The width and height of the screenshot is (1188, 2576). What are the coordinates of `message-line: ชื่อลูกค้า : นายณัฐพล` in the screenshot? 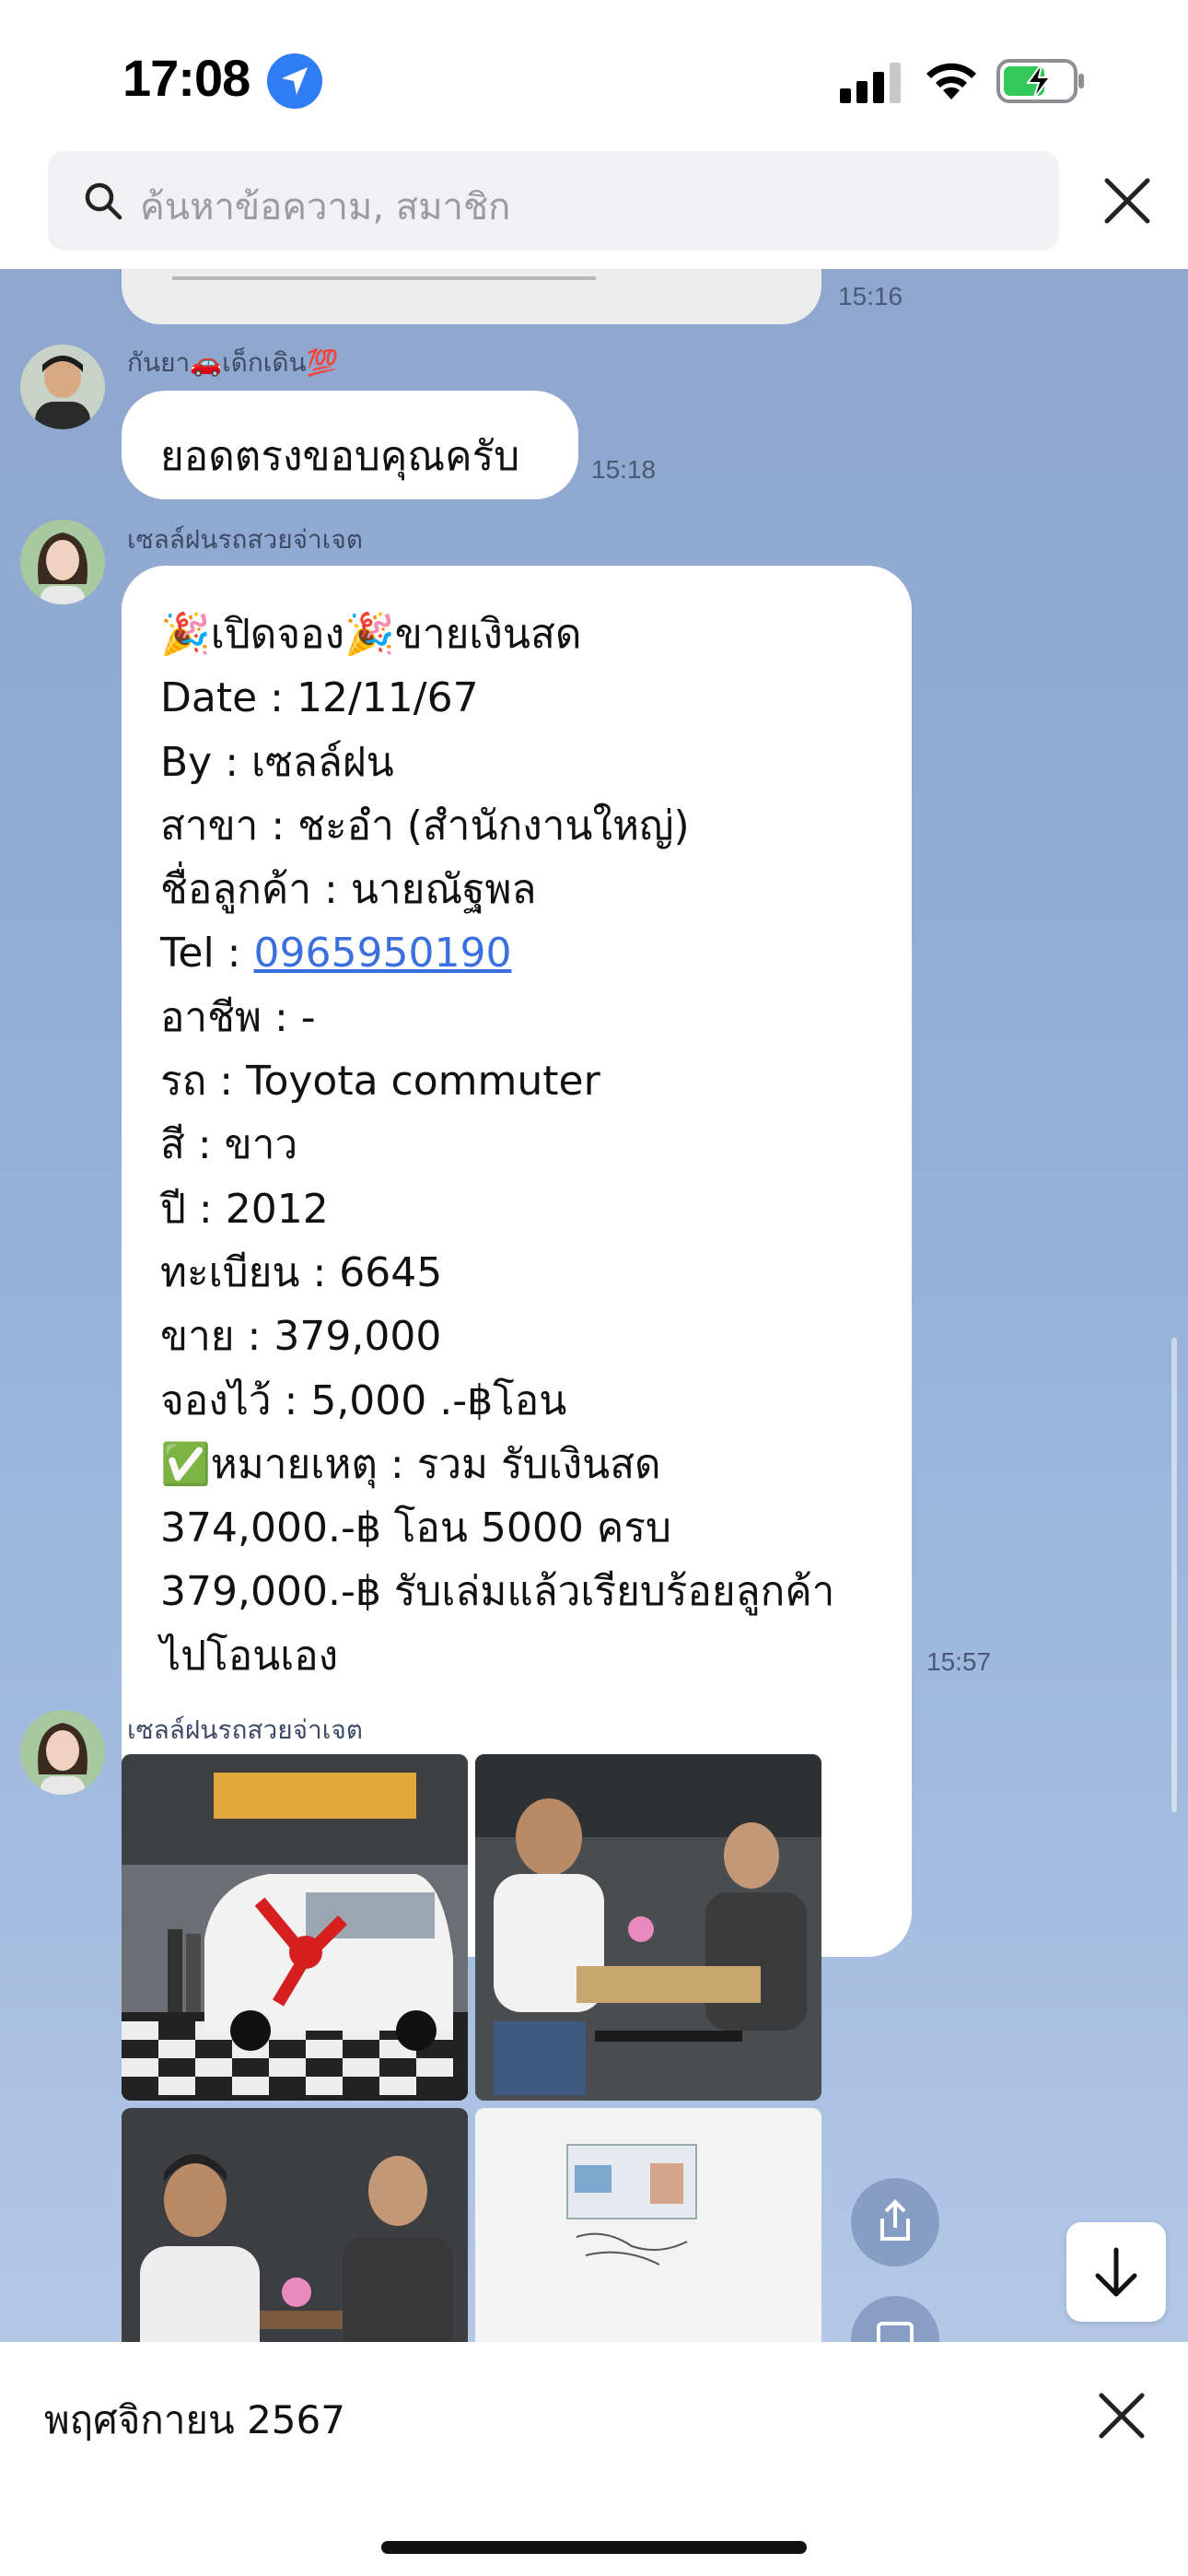 It's located at (348, 890).